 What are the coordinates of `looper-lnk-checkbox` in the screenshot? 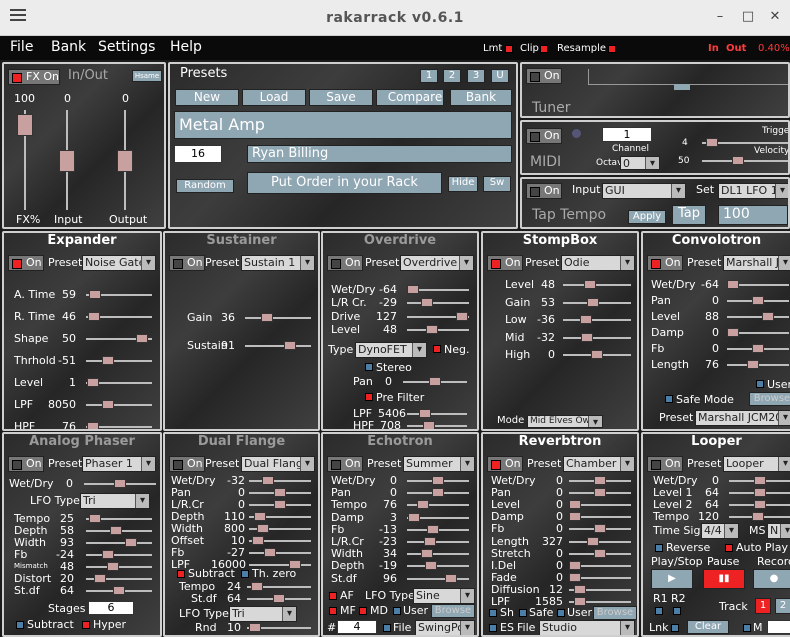 It's located at (675, 628).